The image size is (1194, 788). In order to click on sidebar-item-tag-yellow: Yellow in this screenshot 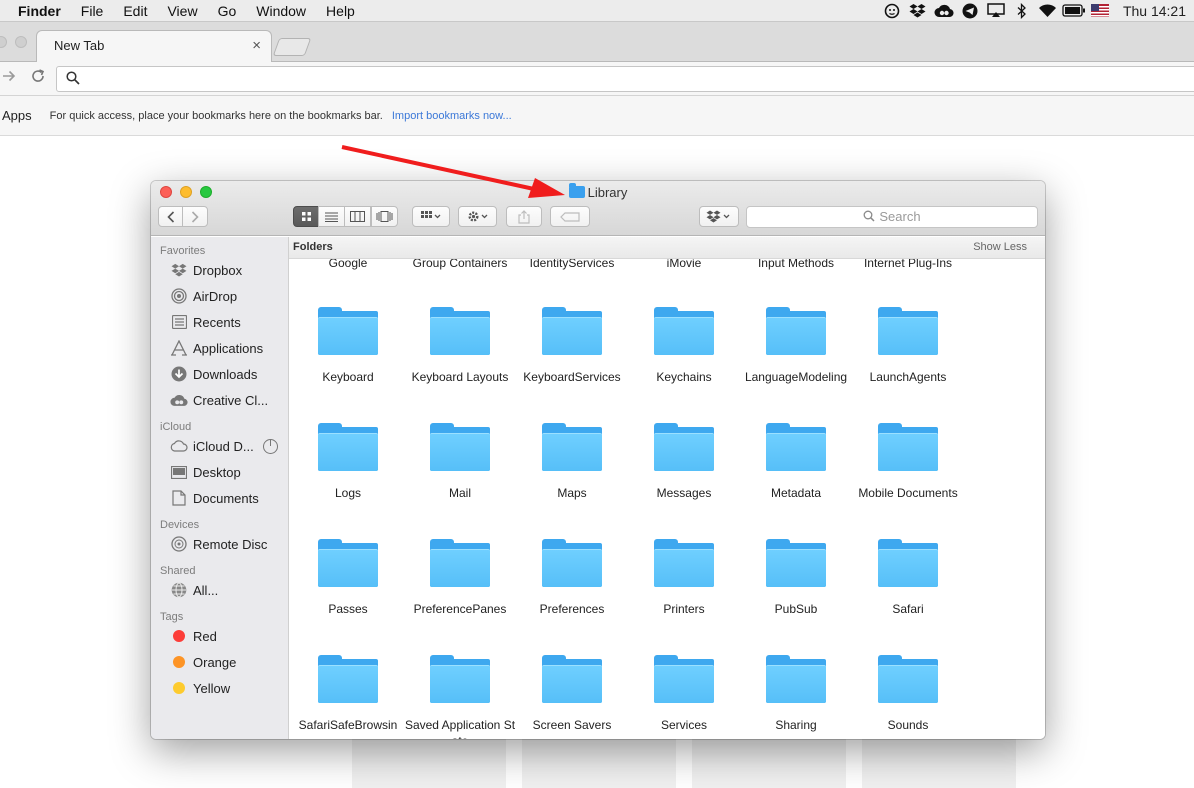, I will do `click(219, 688)`.